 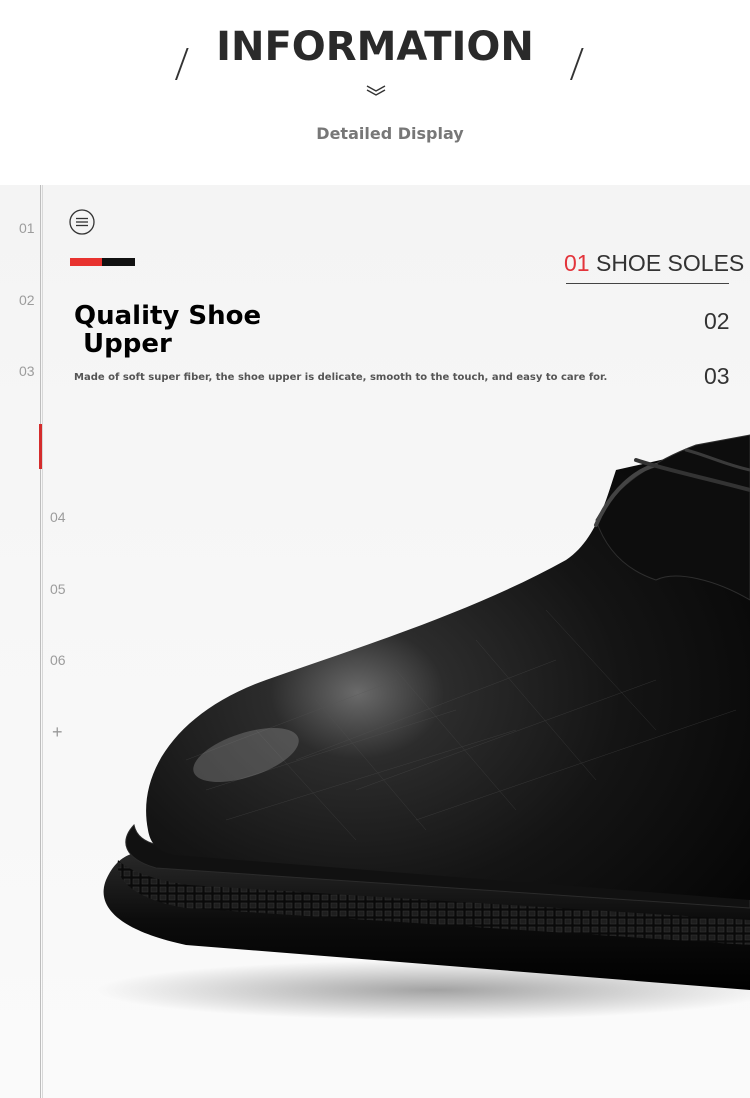 I want to click on accent-bar-red, so click(x=86, y=262).